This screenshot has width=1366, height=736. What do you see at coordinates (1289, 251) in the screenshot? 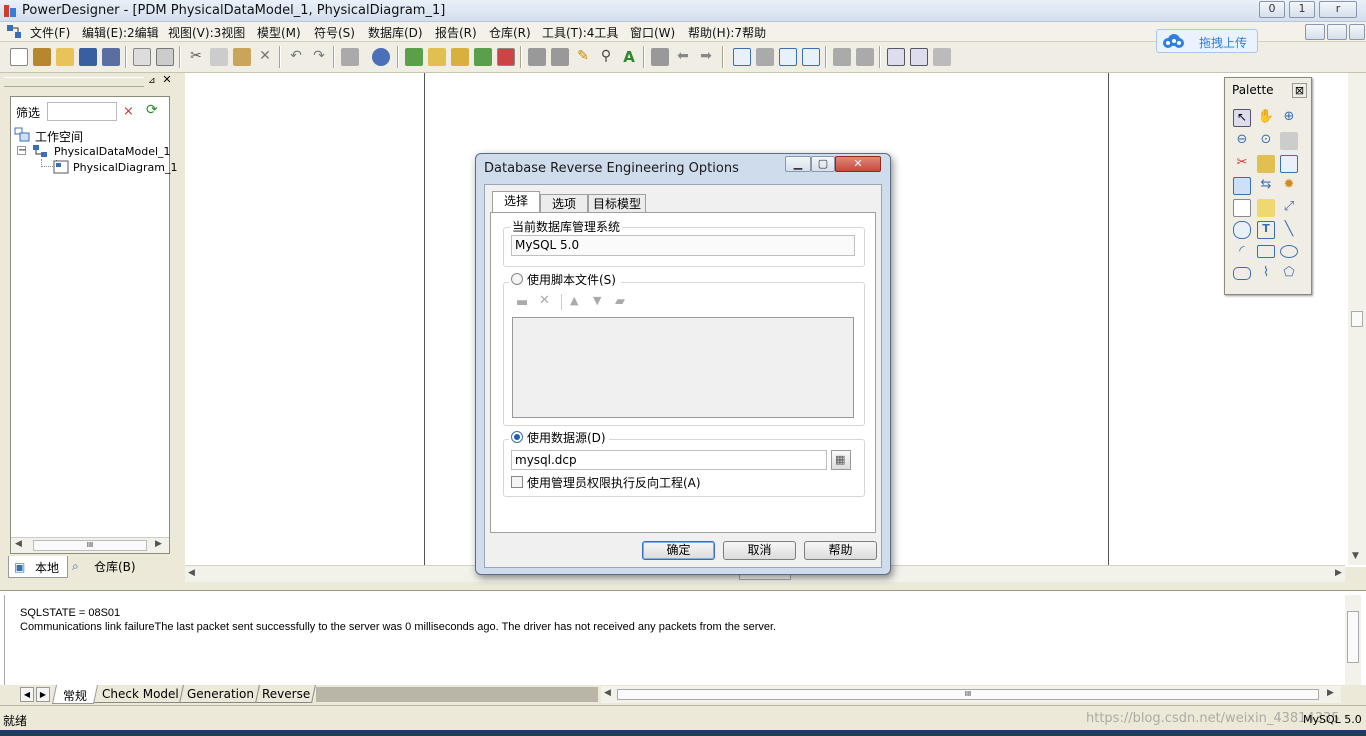
I see `ellipse-tool-icon` at bounding box center [1289, 251].